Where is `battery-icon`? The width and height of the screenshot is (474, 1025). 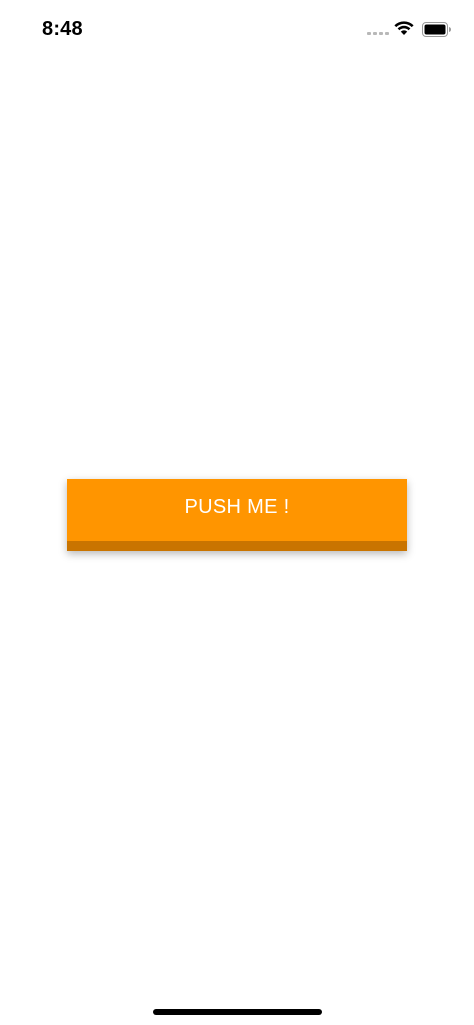
battery-icon is located at coordinates (436, 29).